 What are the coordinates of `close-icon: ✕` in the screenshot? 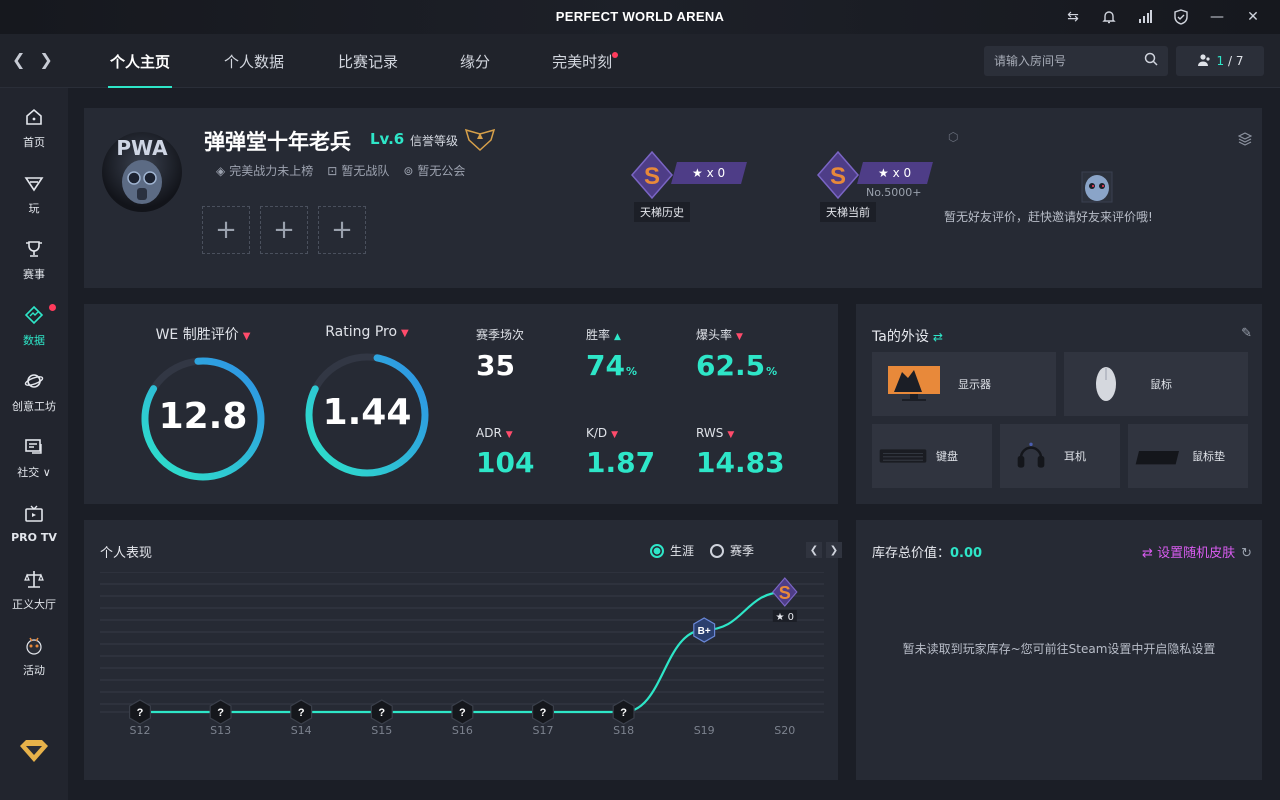 It's located at (1253, 17).